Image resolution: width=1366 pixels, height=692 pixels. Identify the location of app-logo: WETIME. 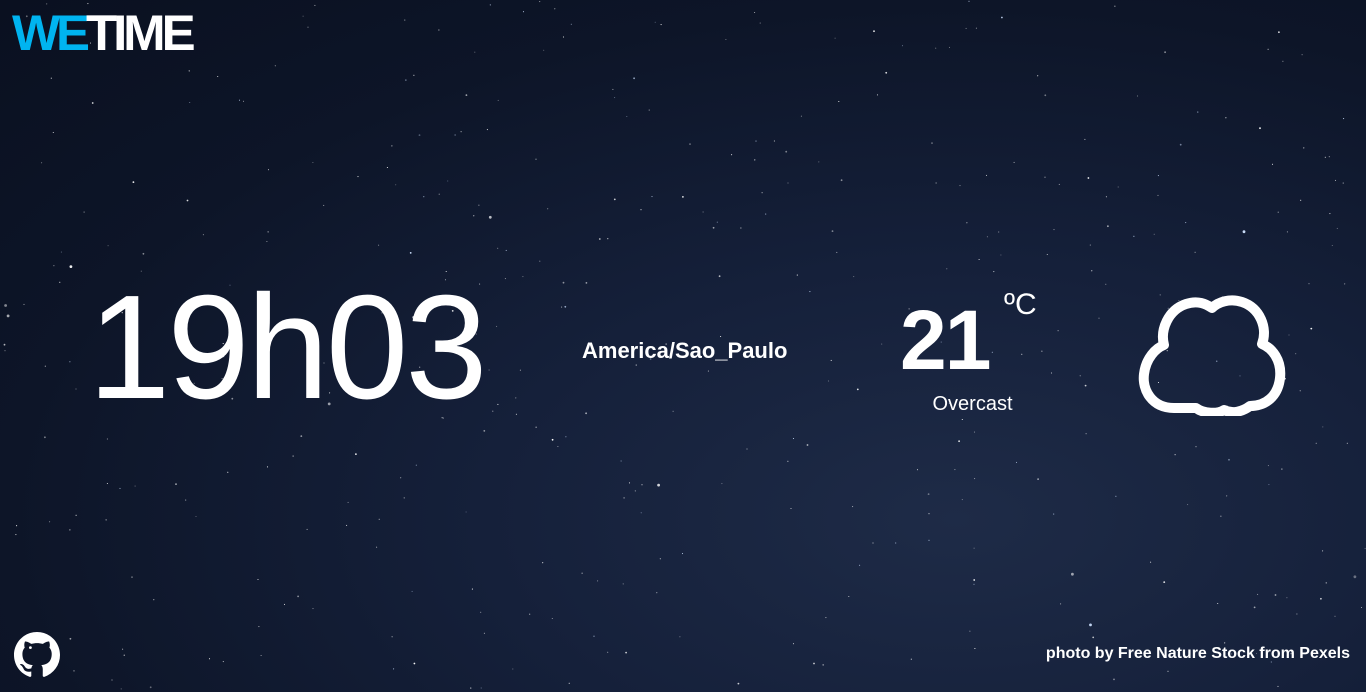
(104, 33).